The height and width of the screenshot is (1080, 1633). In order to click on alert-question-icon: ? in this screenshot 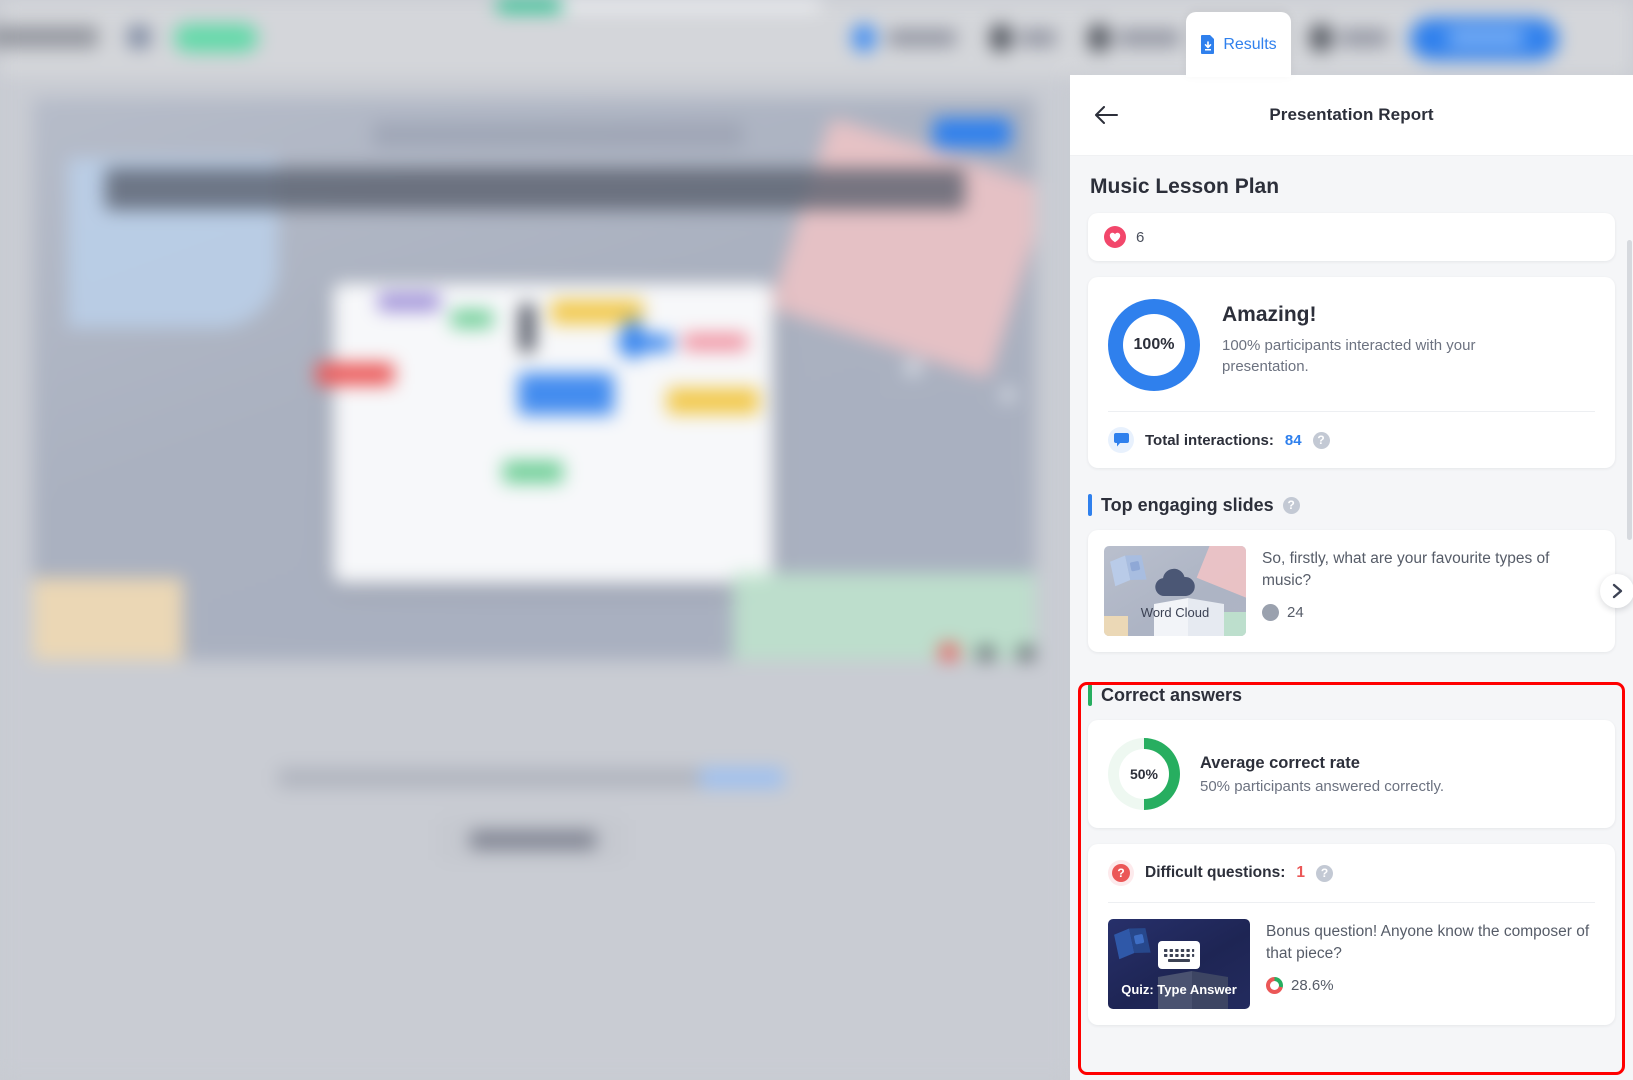, I will do `click(1121, 873)`.